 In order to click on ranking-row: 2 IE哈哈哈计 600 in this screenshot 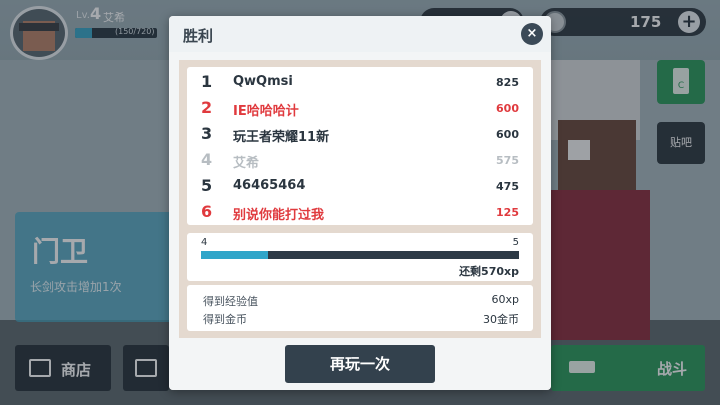, I will do `click(360, 108)`.